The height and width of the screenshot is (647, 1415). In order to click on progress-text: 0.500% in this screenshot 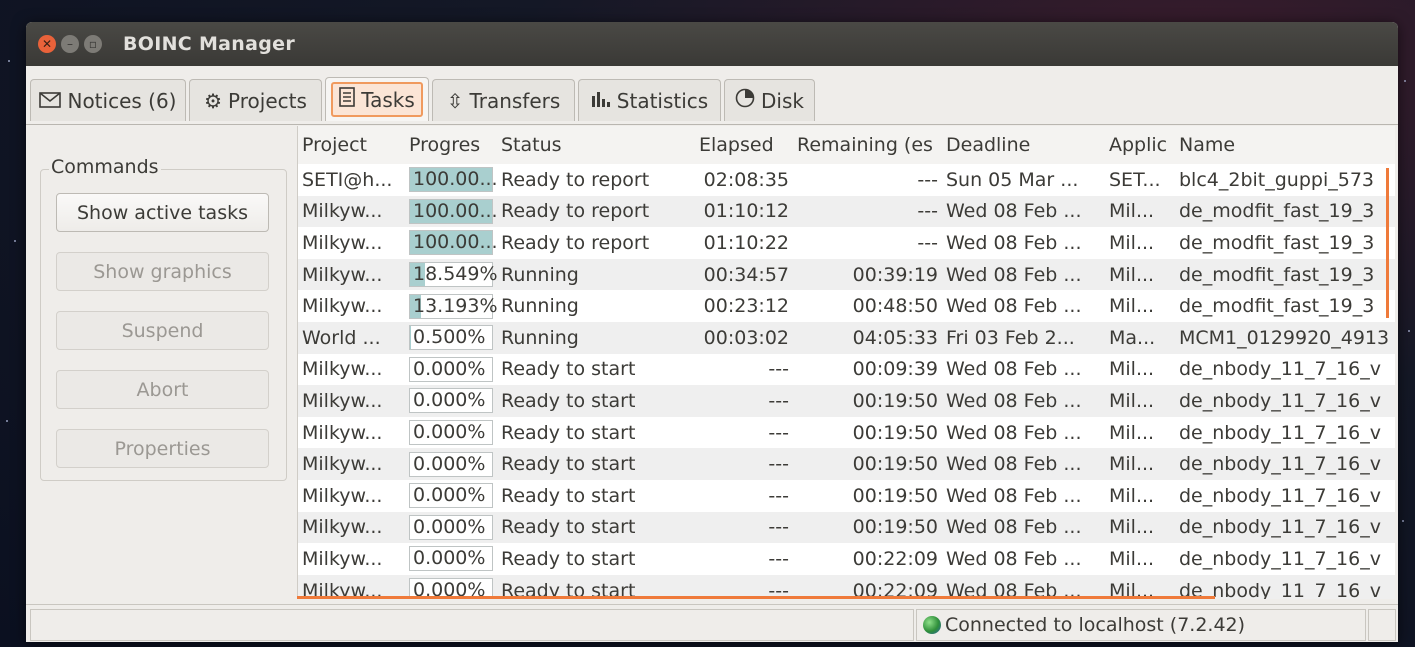, I will do `click(449, 337)`.